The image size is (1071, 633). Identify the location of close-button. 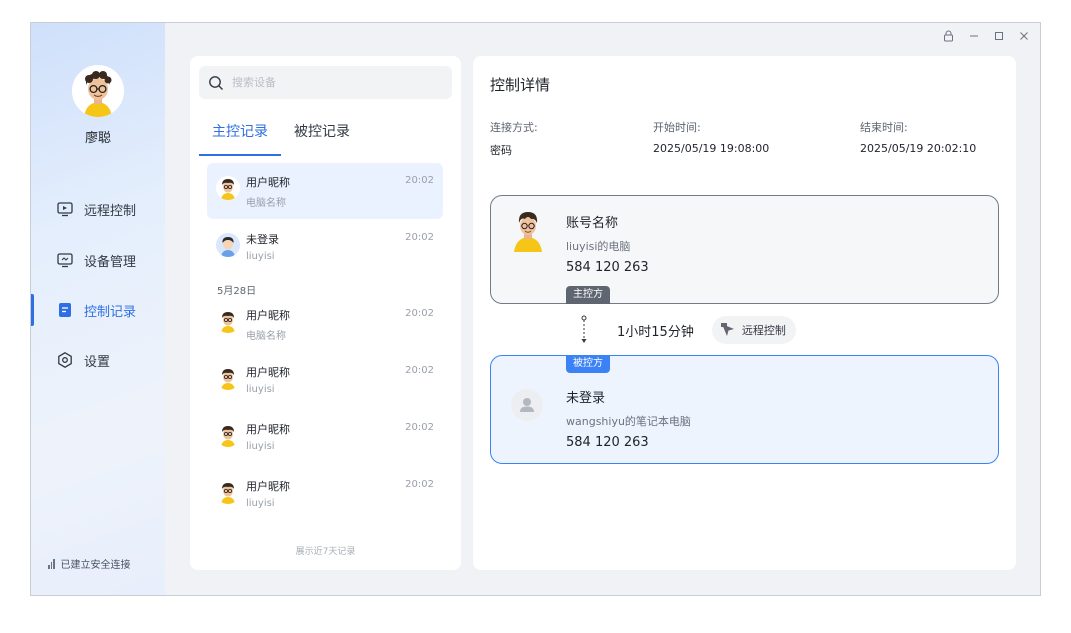
(1023, 36).